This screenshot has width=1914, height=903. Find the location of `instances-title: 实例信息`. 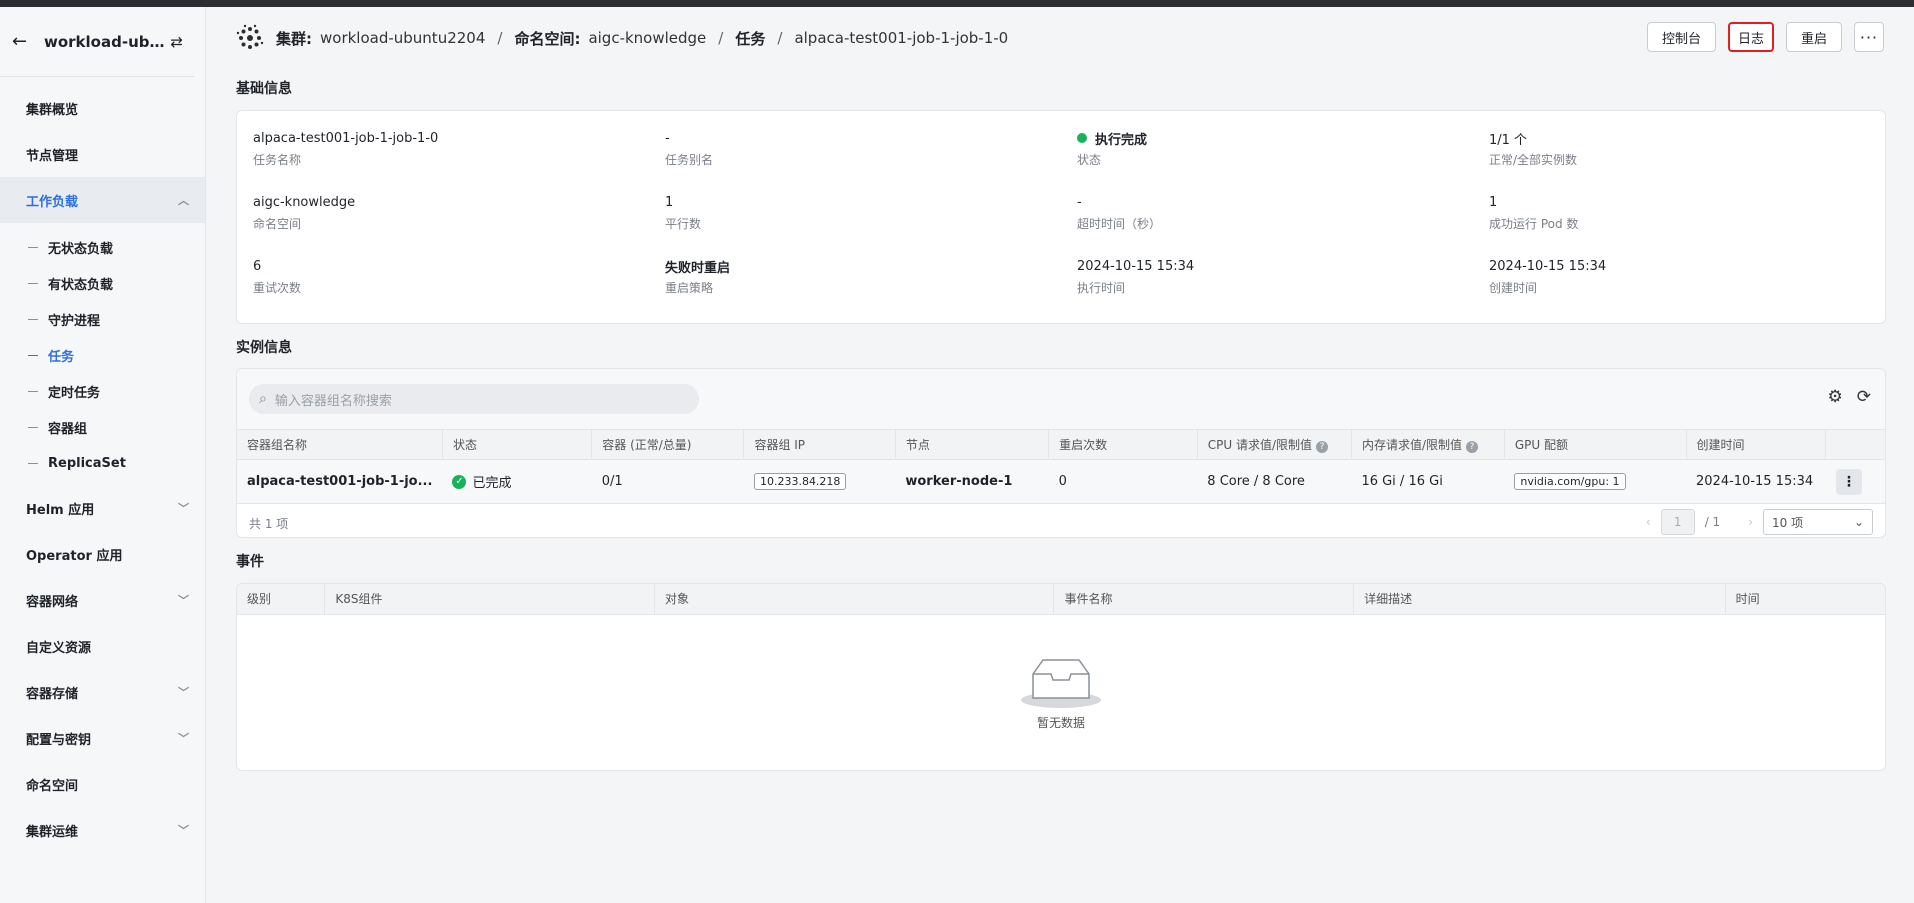

instances-title: 实例信息 is located at coordinates (264, 348).